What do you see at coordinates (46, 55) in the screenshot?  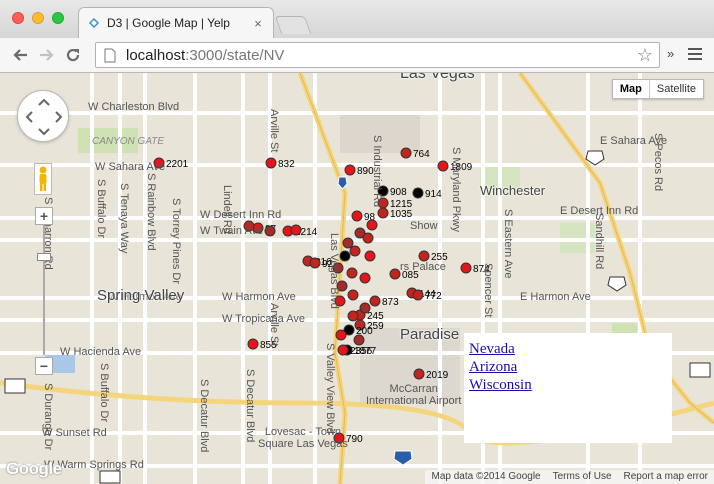 I see `forward-arrow-icon` at bounding box center [46, 55].